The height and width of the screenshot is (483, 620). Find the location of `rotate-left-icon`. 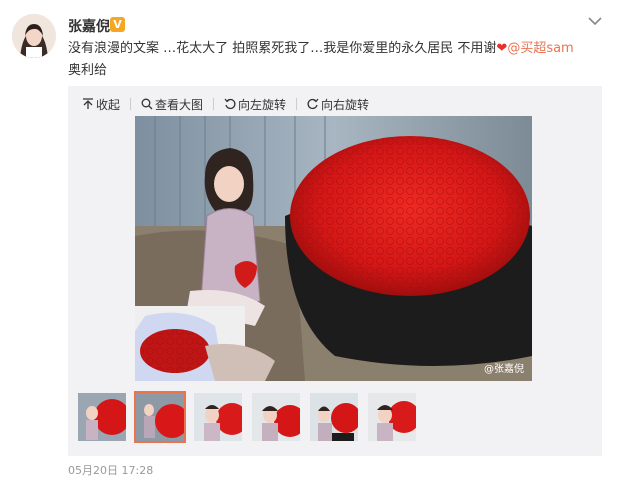

rotate-left-icon is located at coordinates (230, 104).